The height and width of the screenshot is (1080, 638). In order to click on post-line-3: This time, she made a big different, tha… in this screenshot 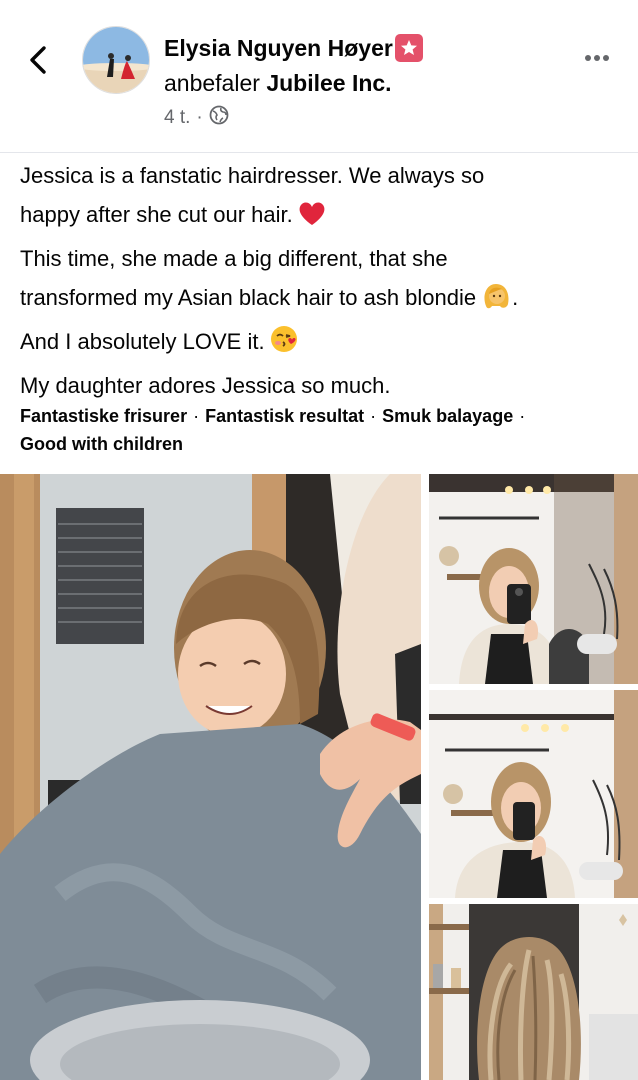, I will do `click(234, 258)`.